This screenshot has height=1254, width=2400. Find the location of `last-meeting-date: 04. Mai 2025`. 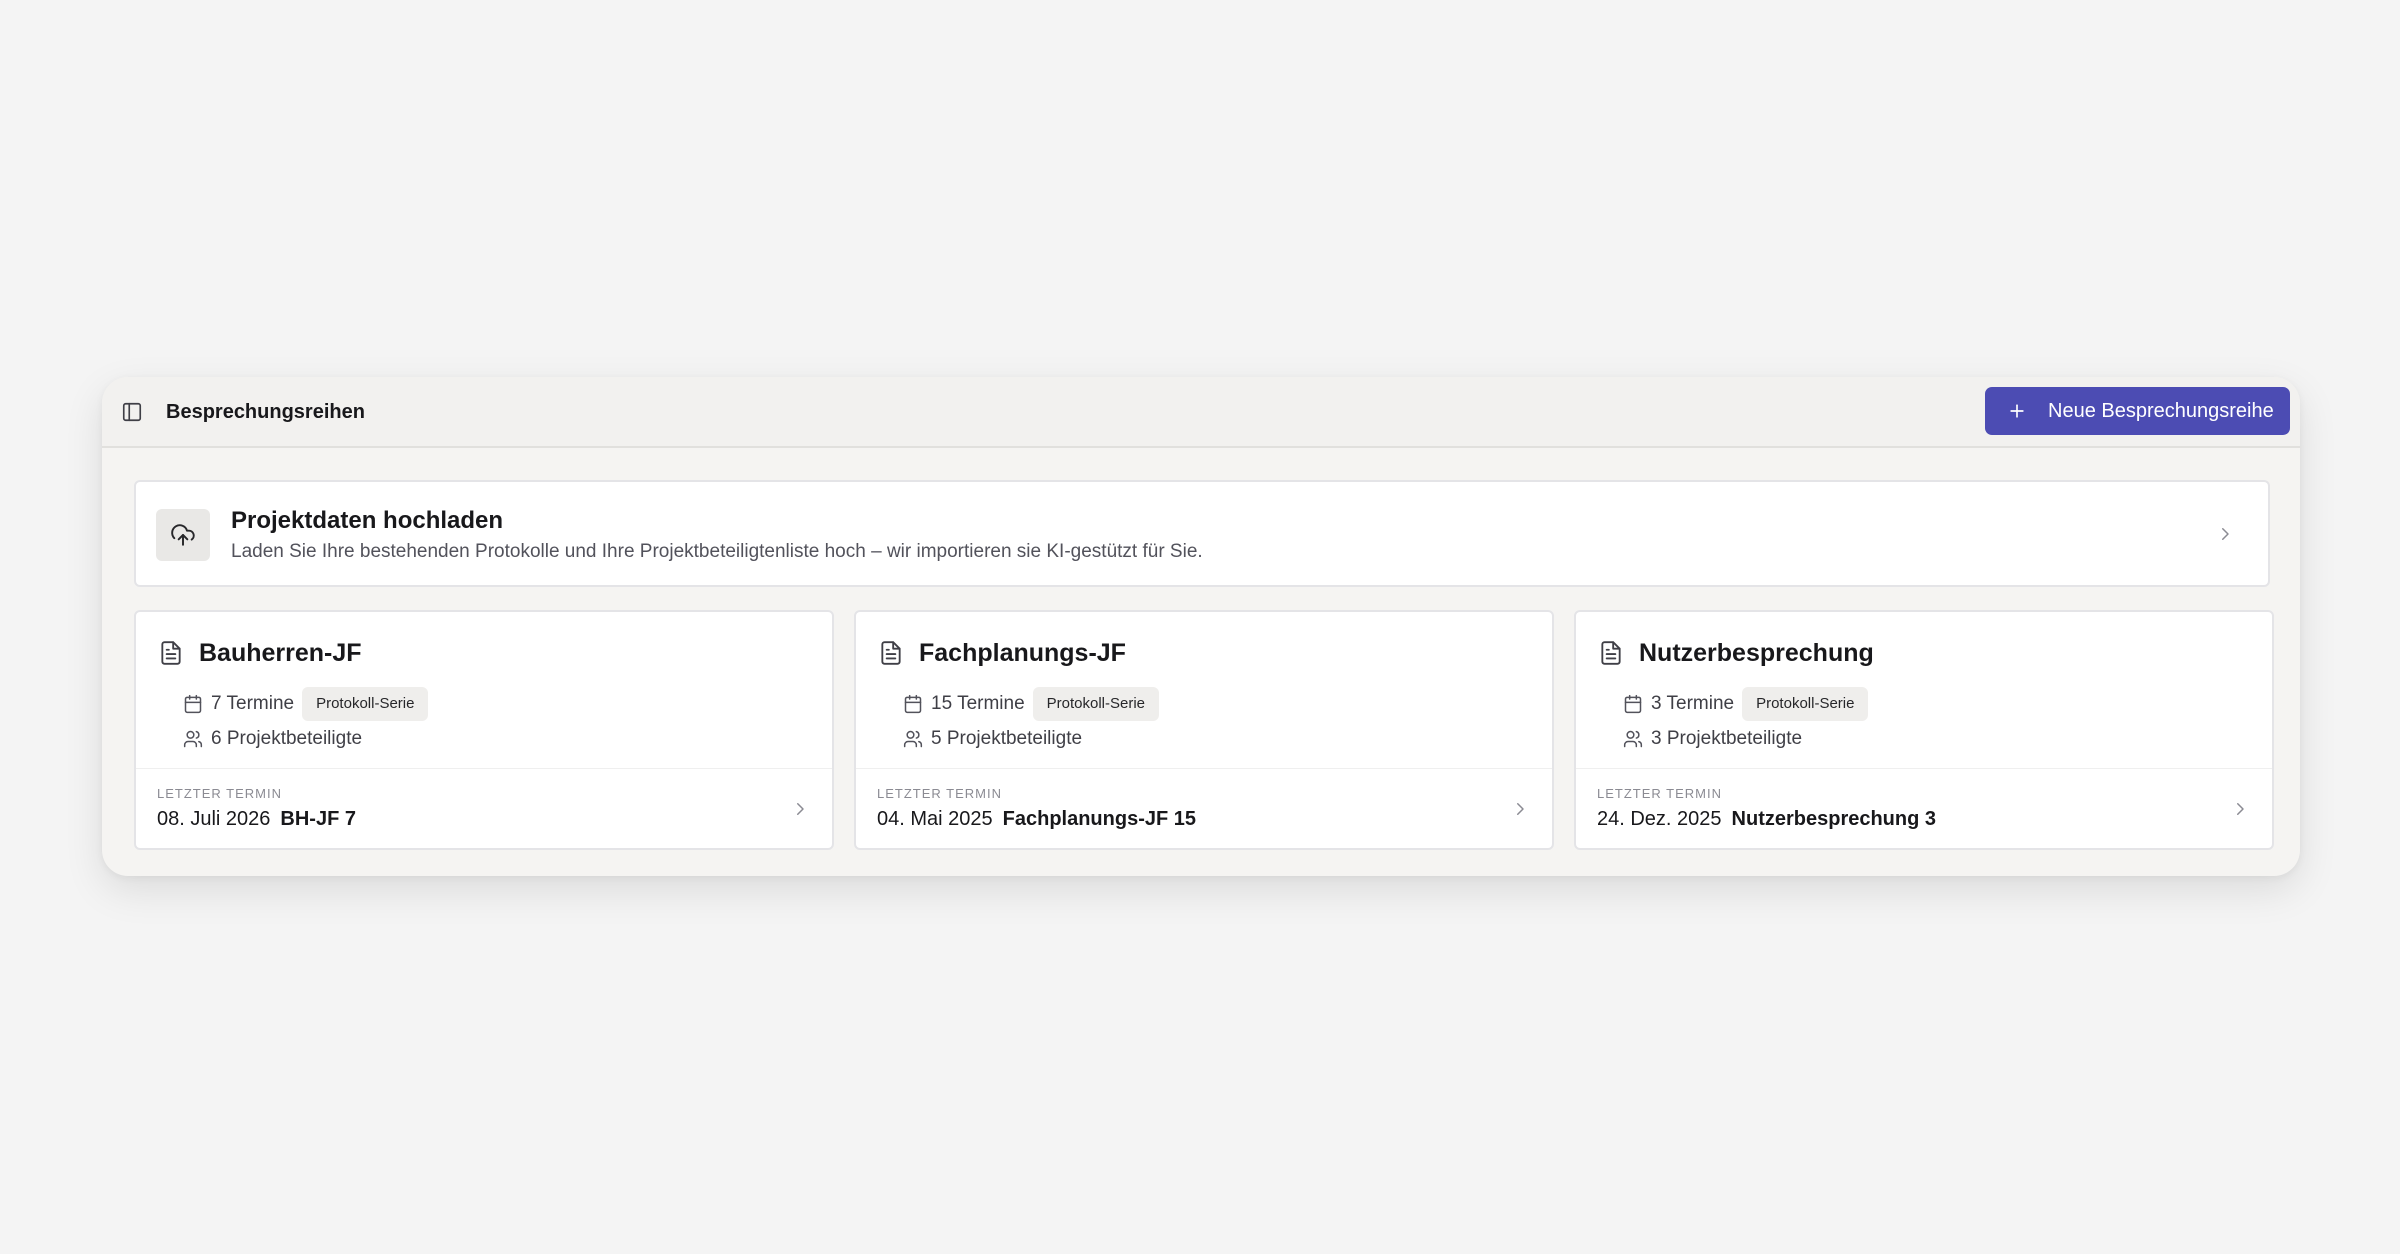

last-meeting-date: 04. Mai 2025 is located at coordinates (935, 819).